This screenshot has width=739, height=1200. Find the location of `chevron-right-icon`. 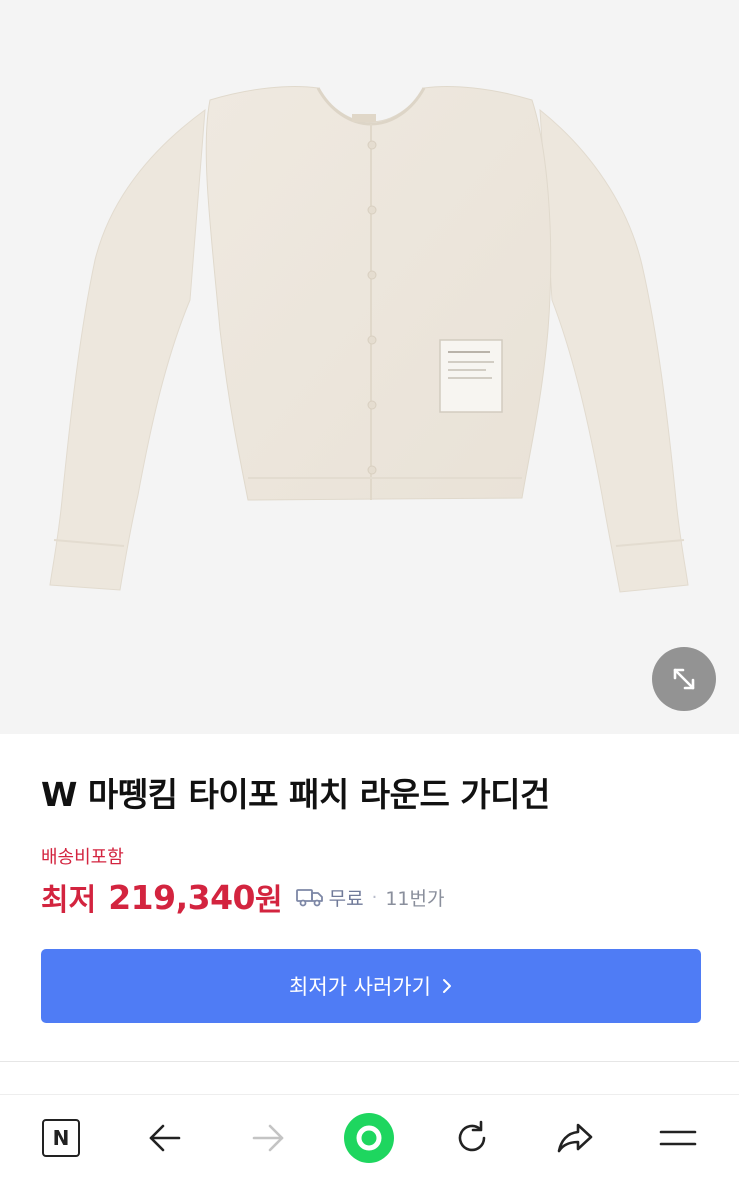

chevron-right-icon is located at coordinates (447, 986).